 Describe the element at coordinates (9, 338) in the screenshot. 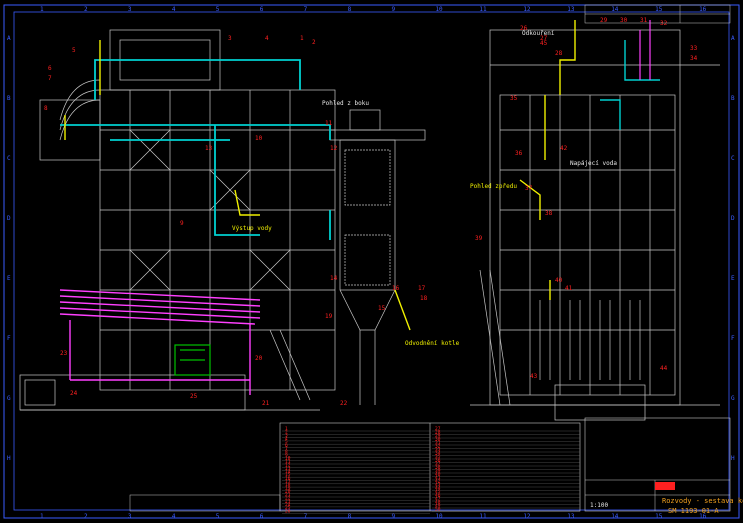

I see `frame-row-label: F` at that location.